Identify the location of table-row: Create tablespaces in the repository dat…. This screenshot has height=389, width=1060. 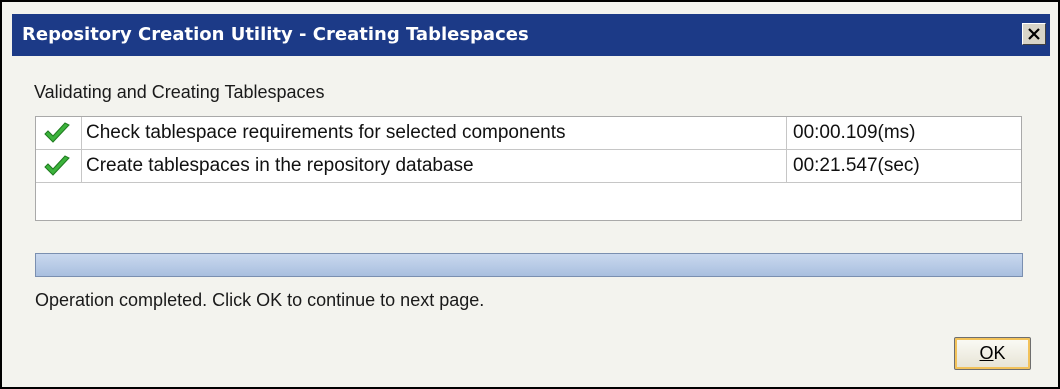
(528, 166).